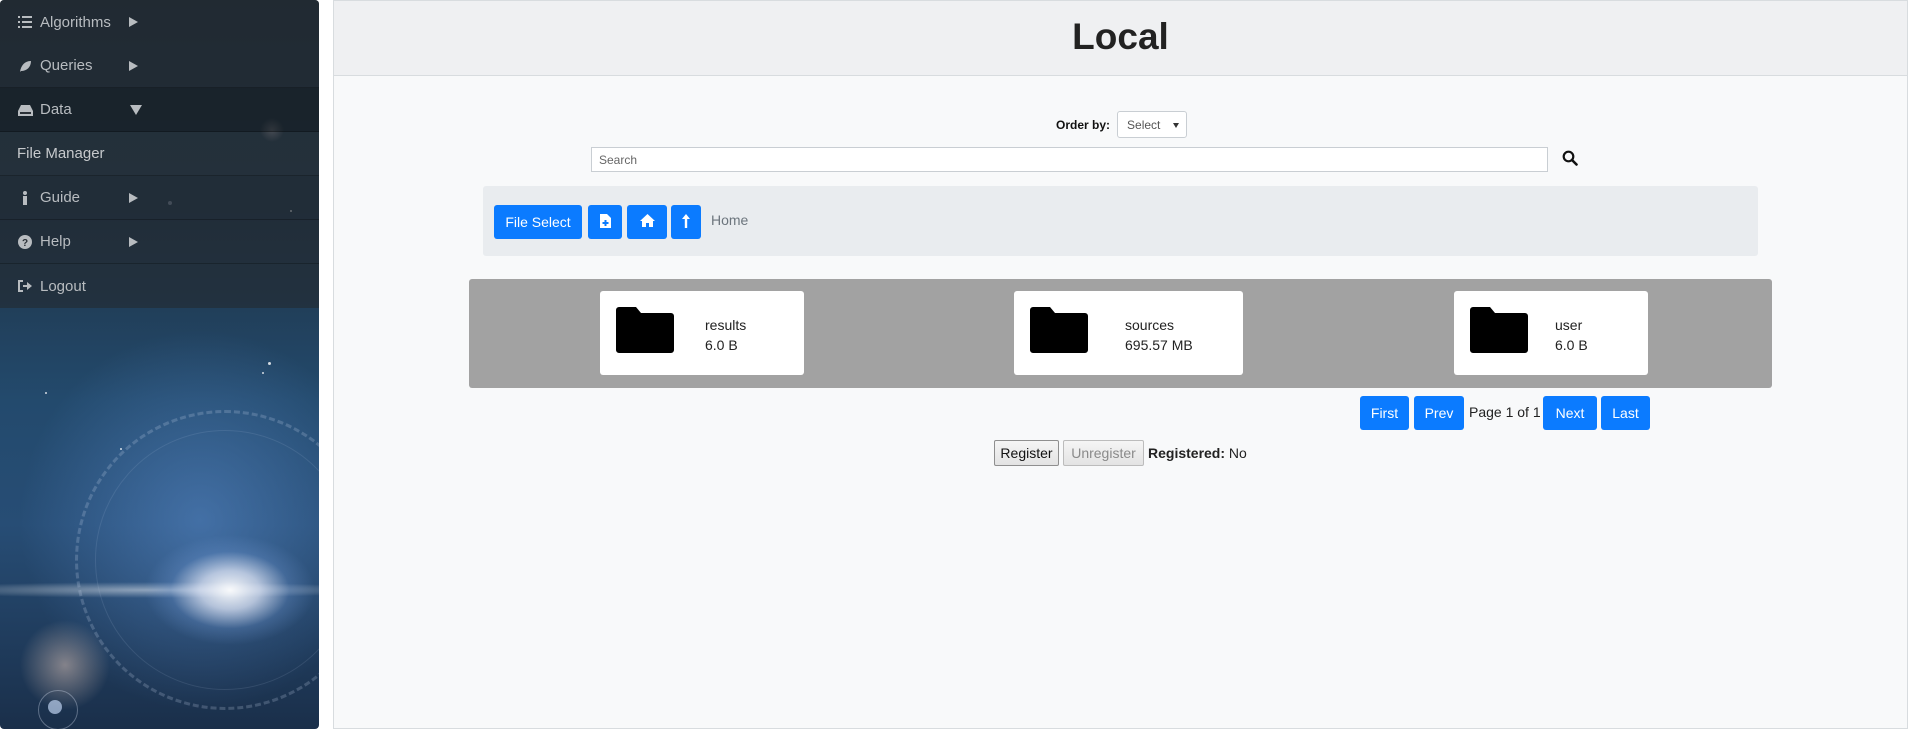 This screenshot has width=1908, height=729. Describe the element at coordinates (618, 159) in the screenshot. I see `search-placeholder: Search` at that location.